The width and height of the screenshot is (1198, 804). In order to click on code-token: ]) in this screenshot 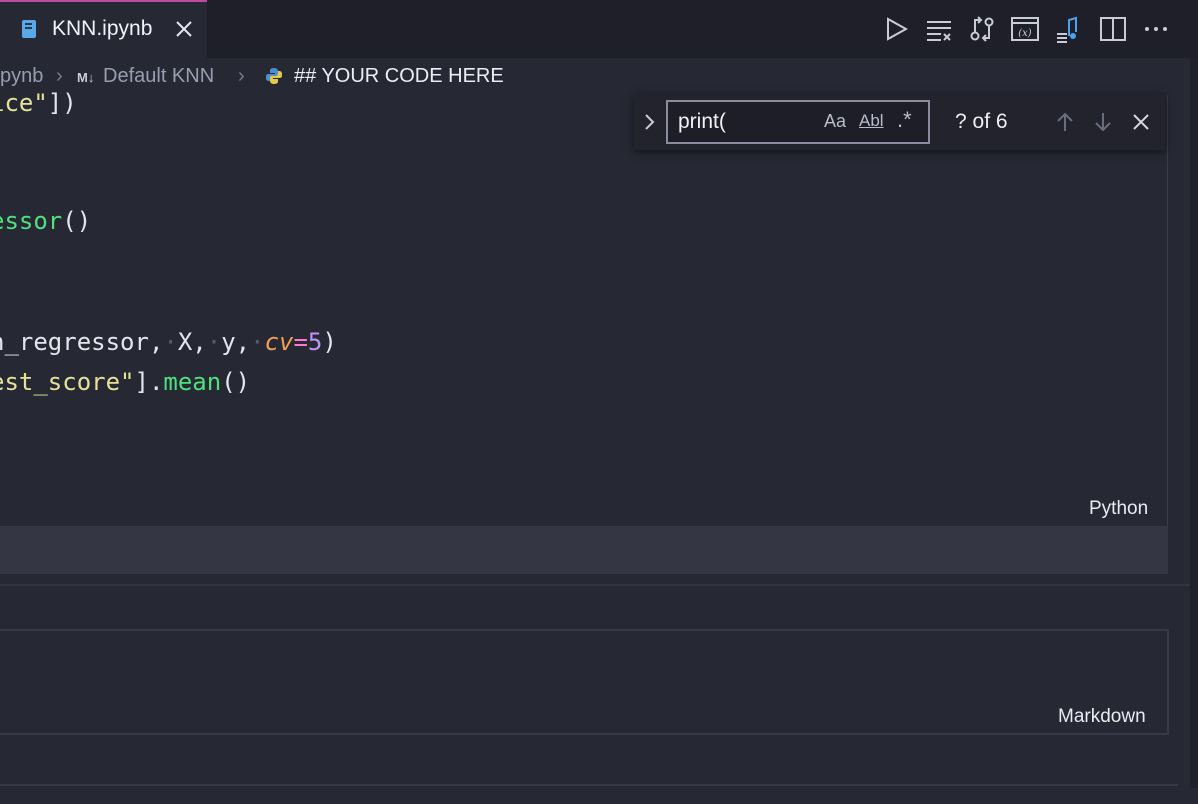, I will do `click(62, 103)`.